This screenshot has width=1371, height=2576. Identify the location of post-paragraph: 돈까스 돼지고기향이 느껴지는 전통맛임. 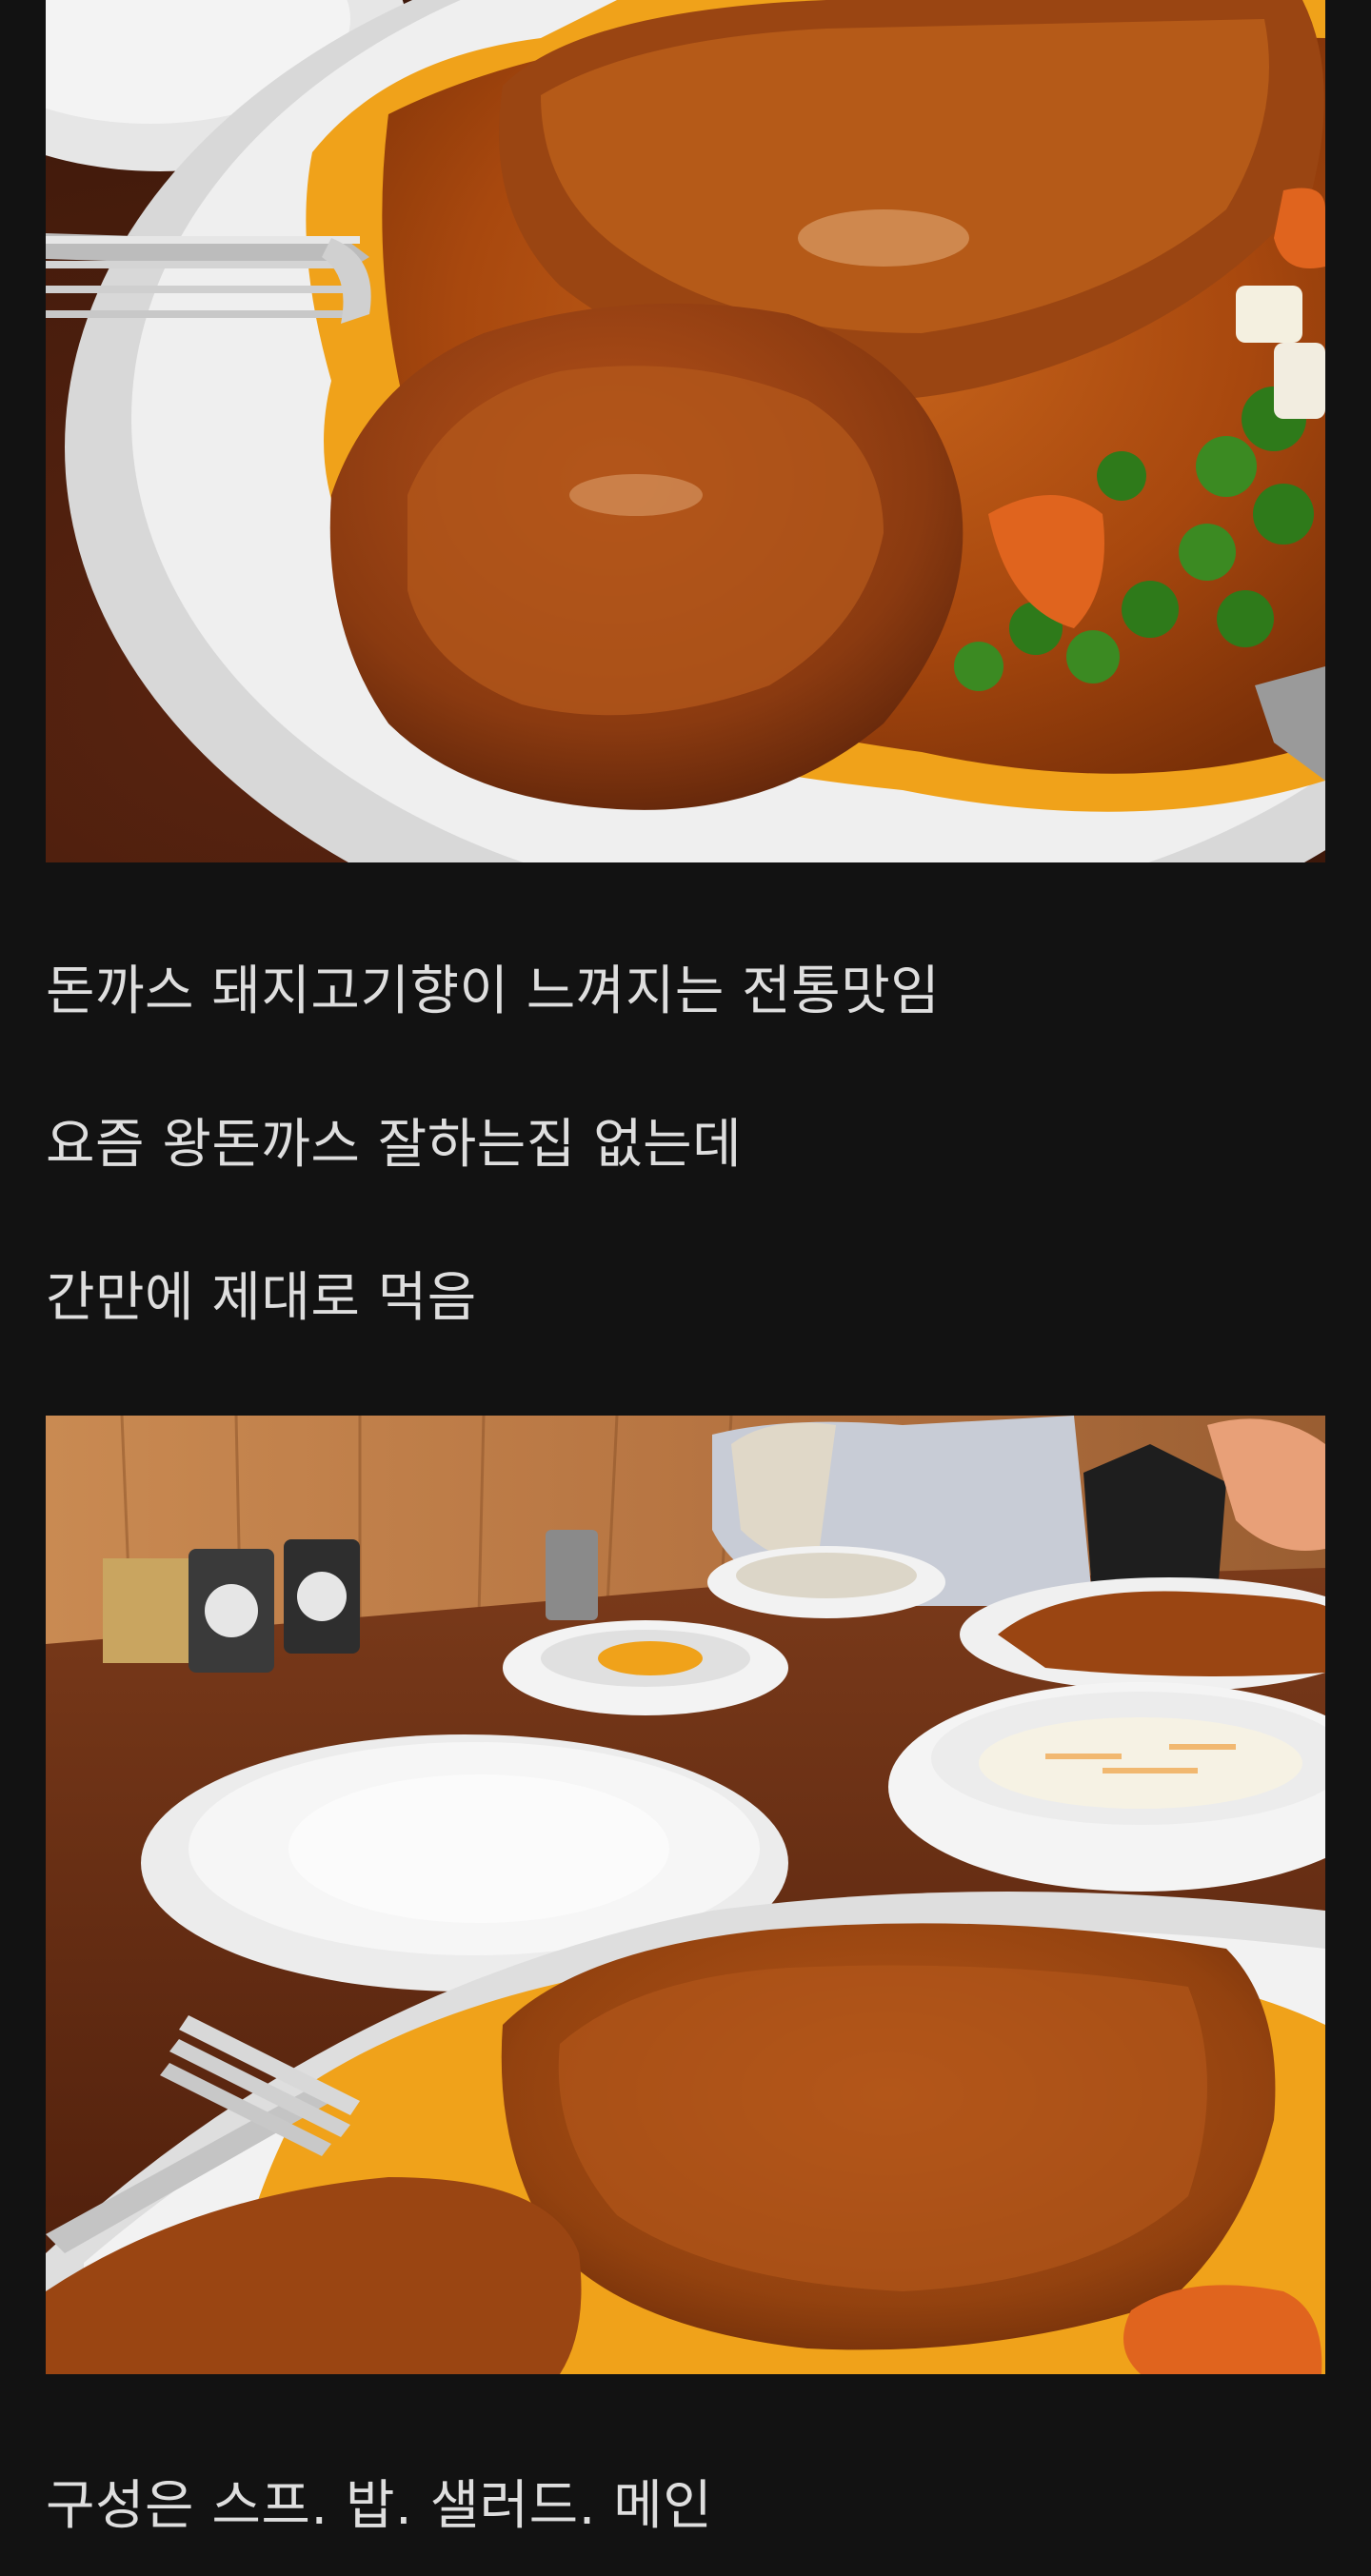
(493, 991).